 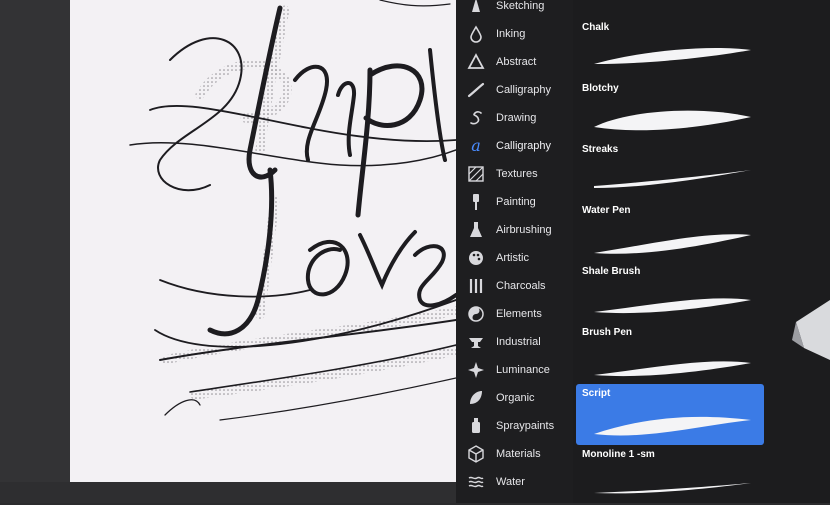 I want to click on spray-can-icon, so click(x=476, y=426).